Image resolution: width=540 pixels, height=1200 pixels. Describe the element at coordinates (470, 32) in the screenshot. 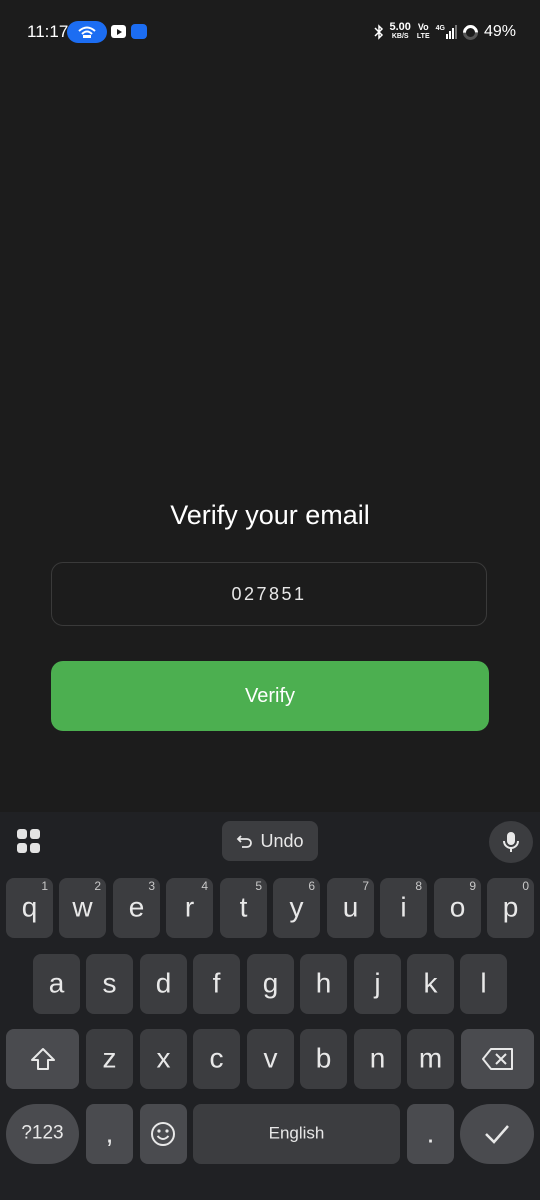

I see `battery-icon` at that location.